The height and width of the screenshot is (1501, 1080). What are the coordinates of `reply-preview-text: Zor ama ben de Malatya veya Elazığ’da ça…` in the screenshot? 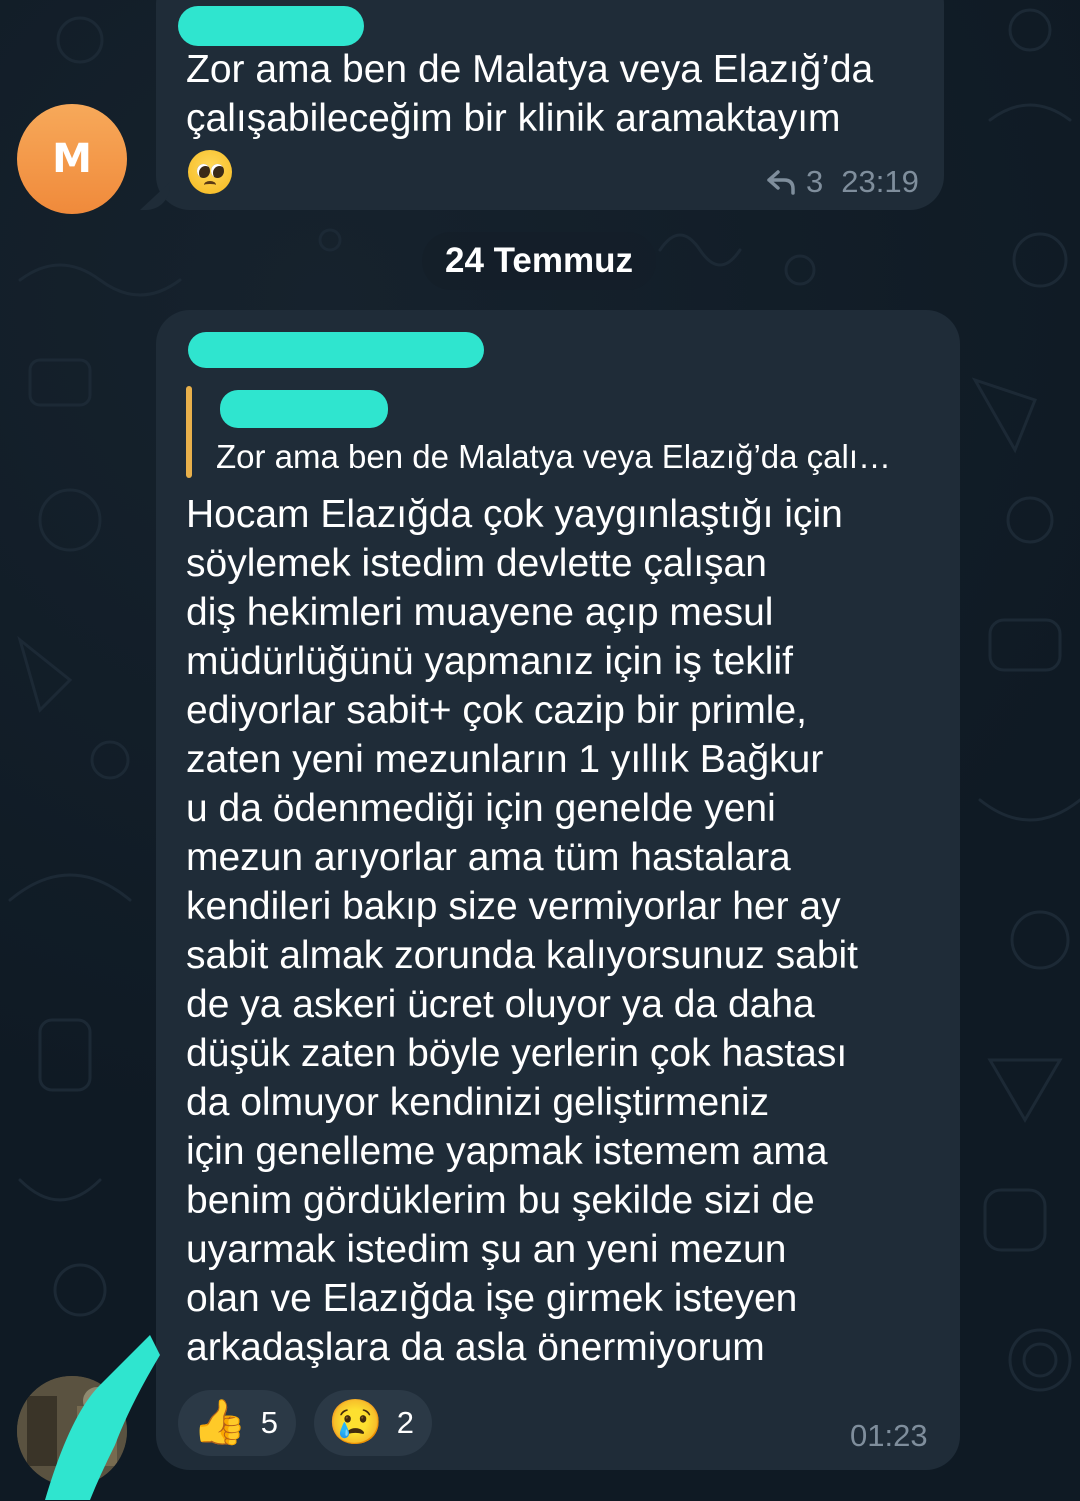 It's located at (554, 456).